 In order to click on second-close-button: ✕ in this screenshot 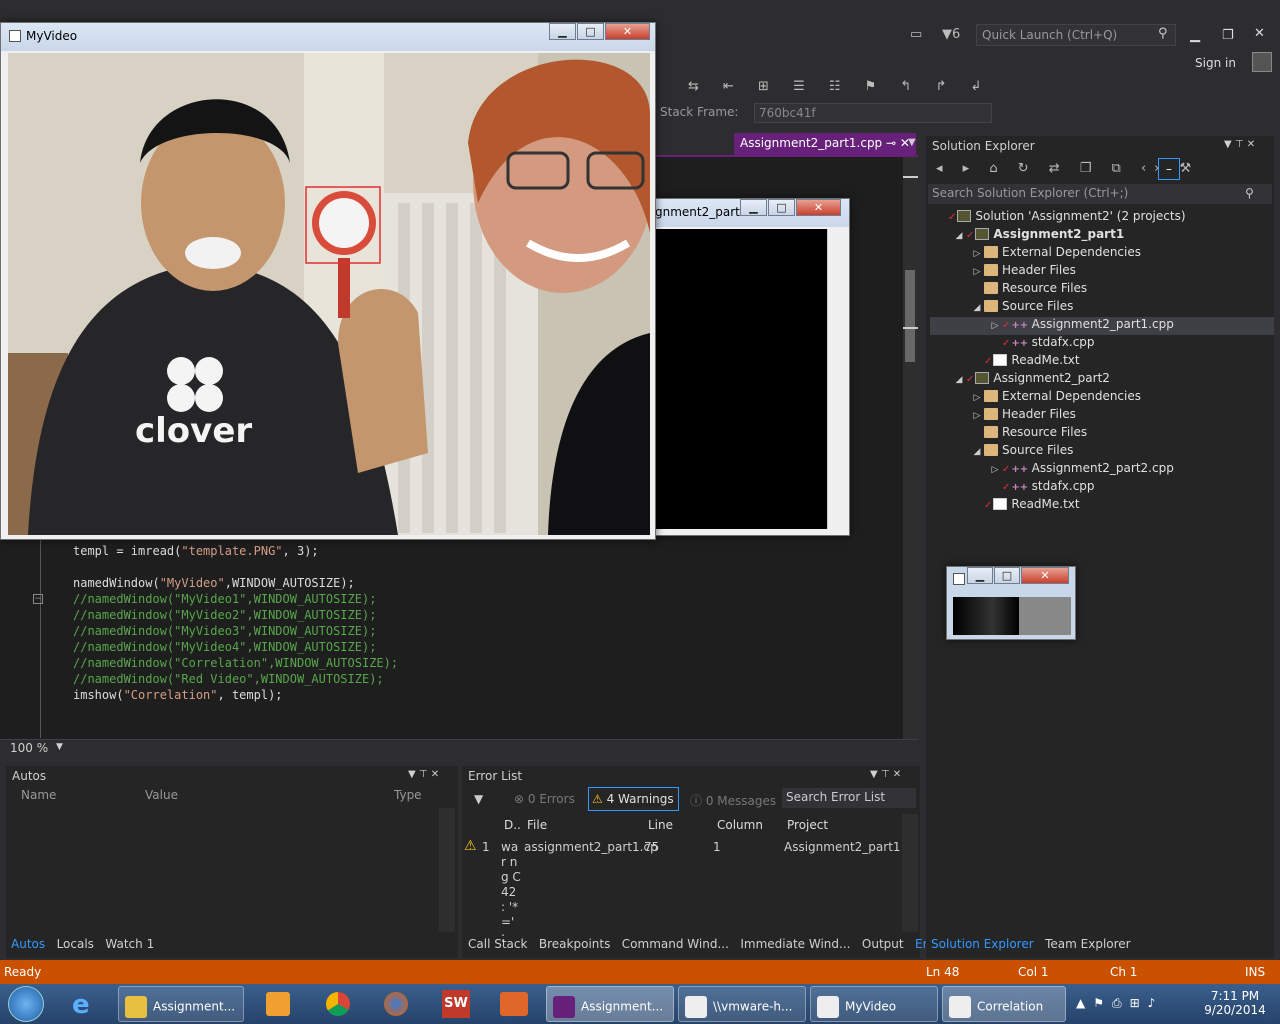, I will do `click(818, 207)`.